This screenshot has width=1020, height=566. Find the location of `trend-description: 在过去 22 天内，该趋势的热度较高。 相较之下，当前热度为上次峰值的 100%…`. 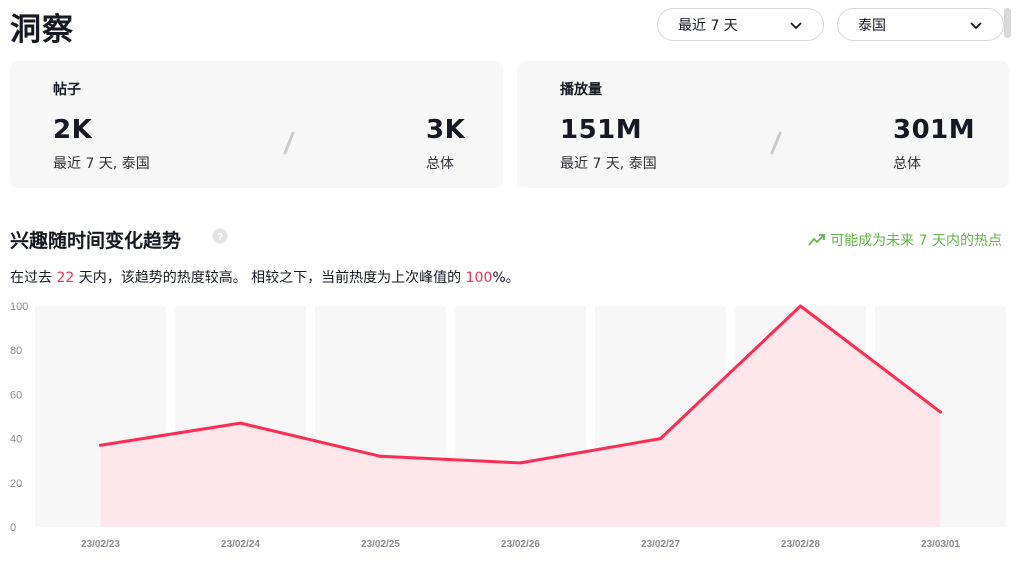

trend-description: 在过去 22 天内，该趋势的热度较高。 相较之下，当前热度为上次峰值的 100%… is located at coordinates (265, 277).